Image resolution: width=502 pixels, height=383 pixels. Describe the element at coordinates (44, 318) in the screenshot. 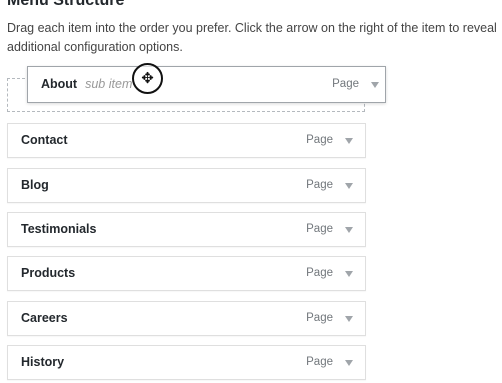

I see `menu-item-title: Careers` at that location.